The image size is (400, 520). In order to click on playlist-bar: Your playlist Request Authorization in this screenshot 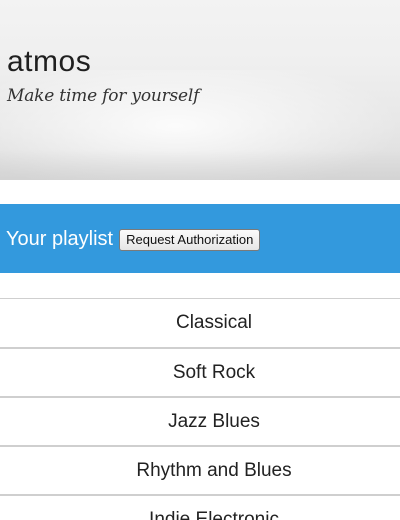, I will do `click(200, 238)`.